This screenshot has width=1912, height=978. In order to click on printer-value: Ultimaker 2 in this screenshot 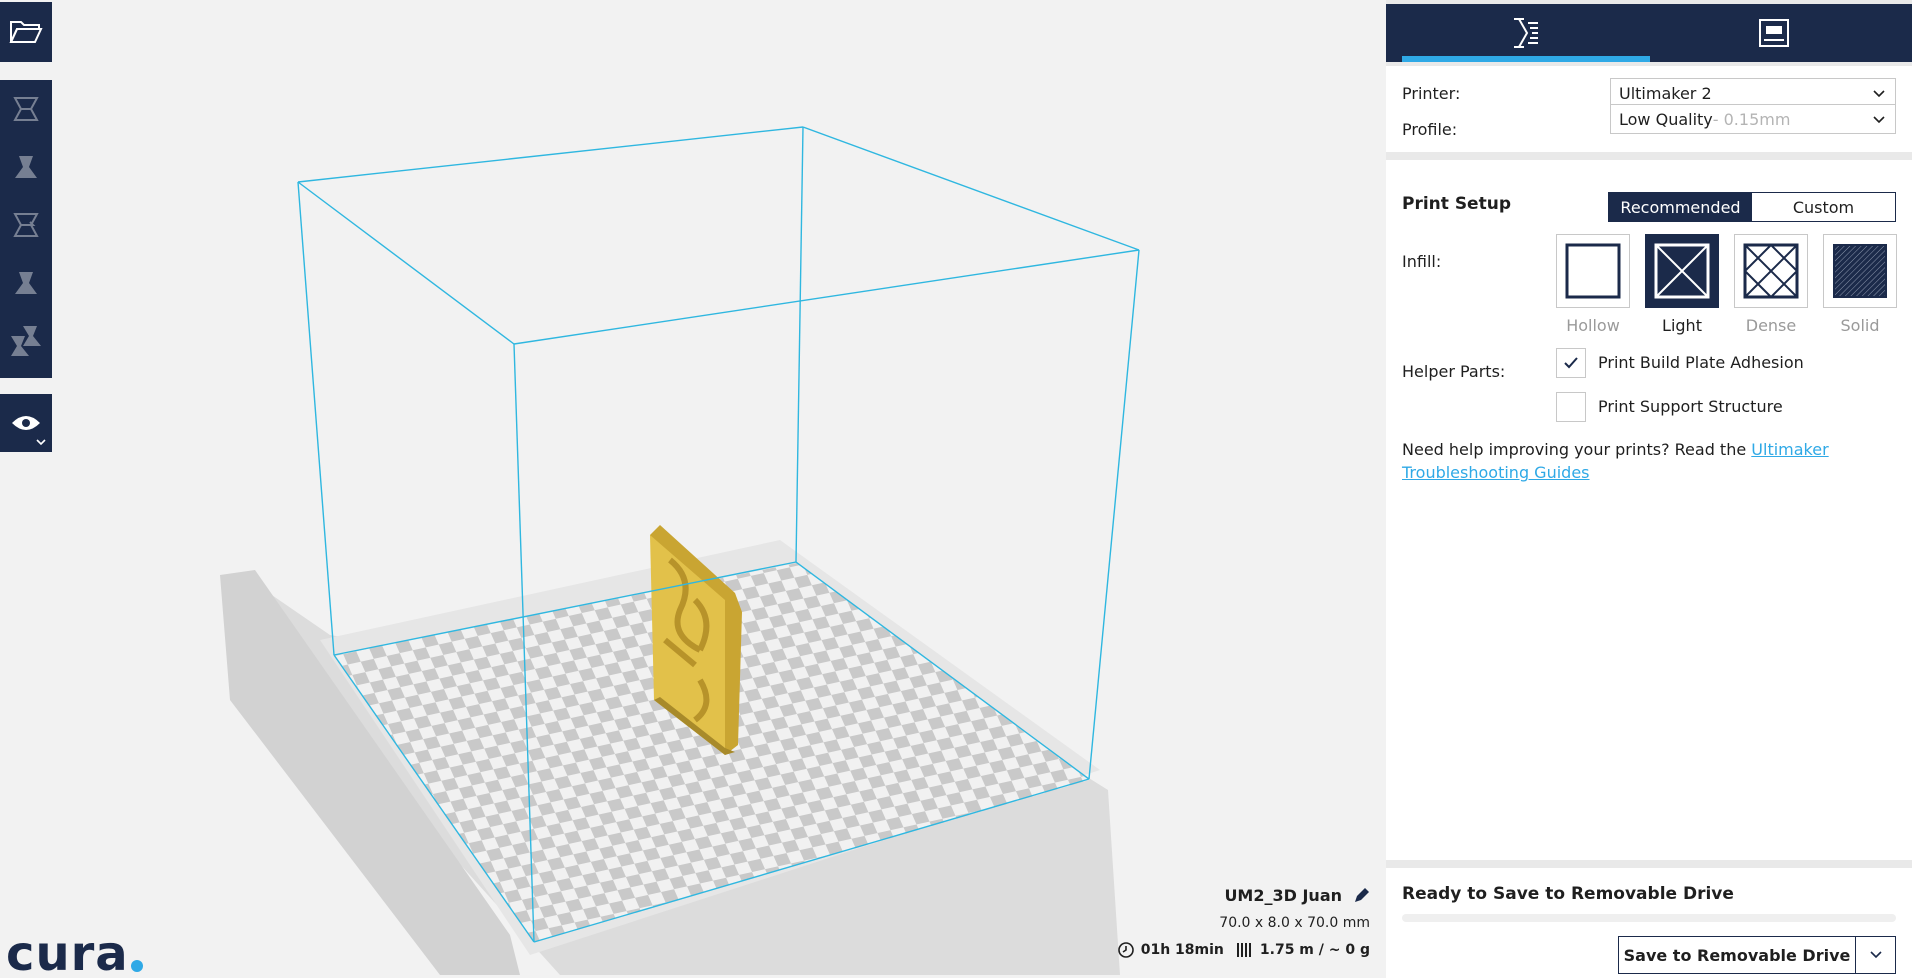, I will do `click(1665, 93)`.